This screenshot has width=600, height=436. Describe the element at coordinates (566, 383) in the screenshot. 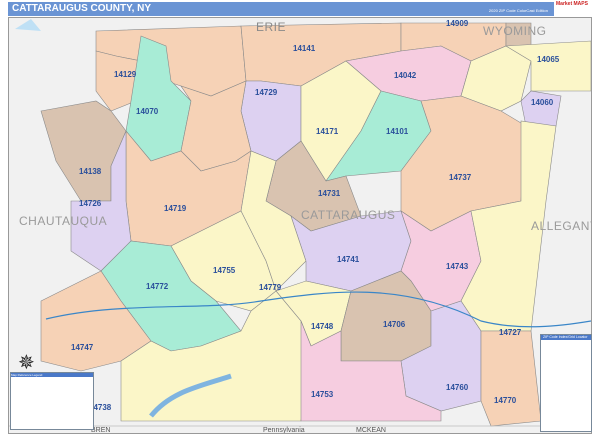

I see `zip-locator-index: ZIP Code Index/Grid Locator` at that location.